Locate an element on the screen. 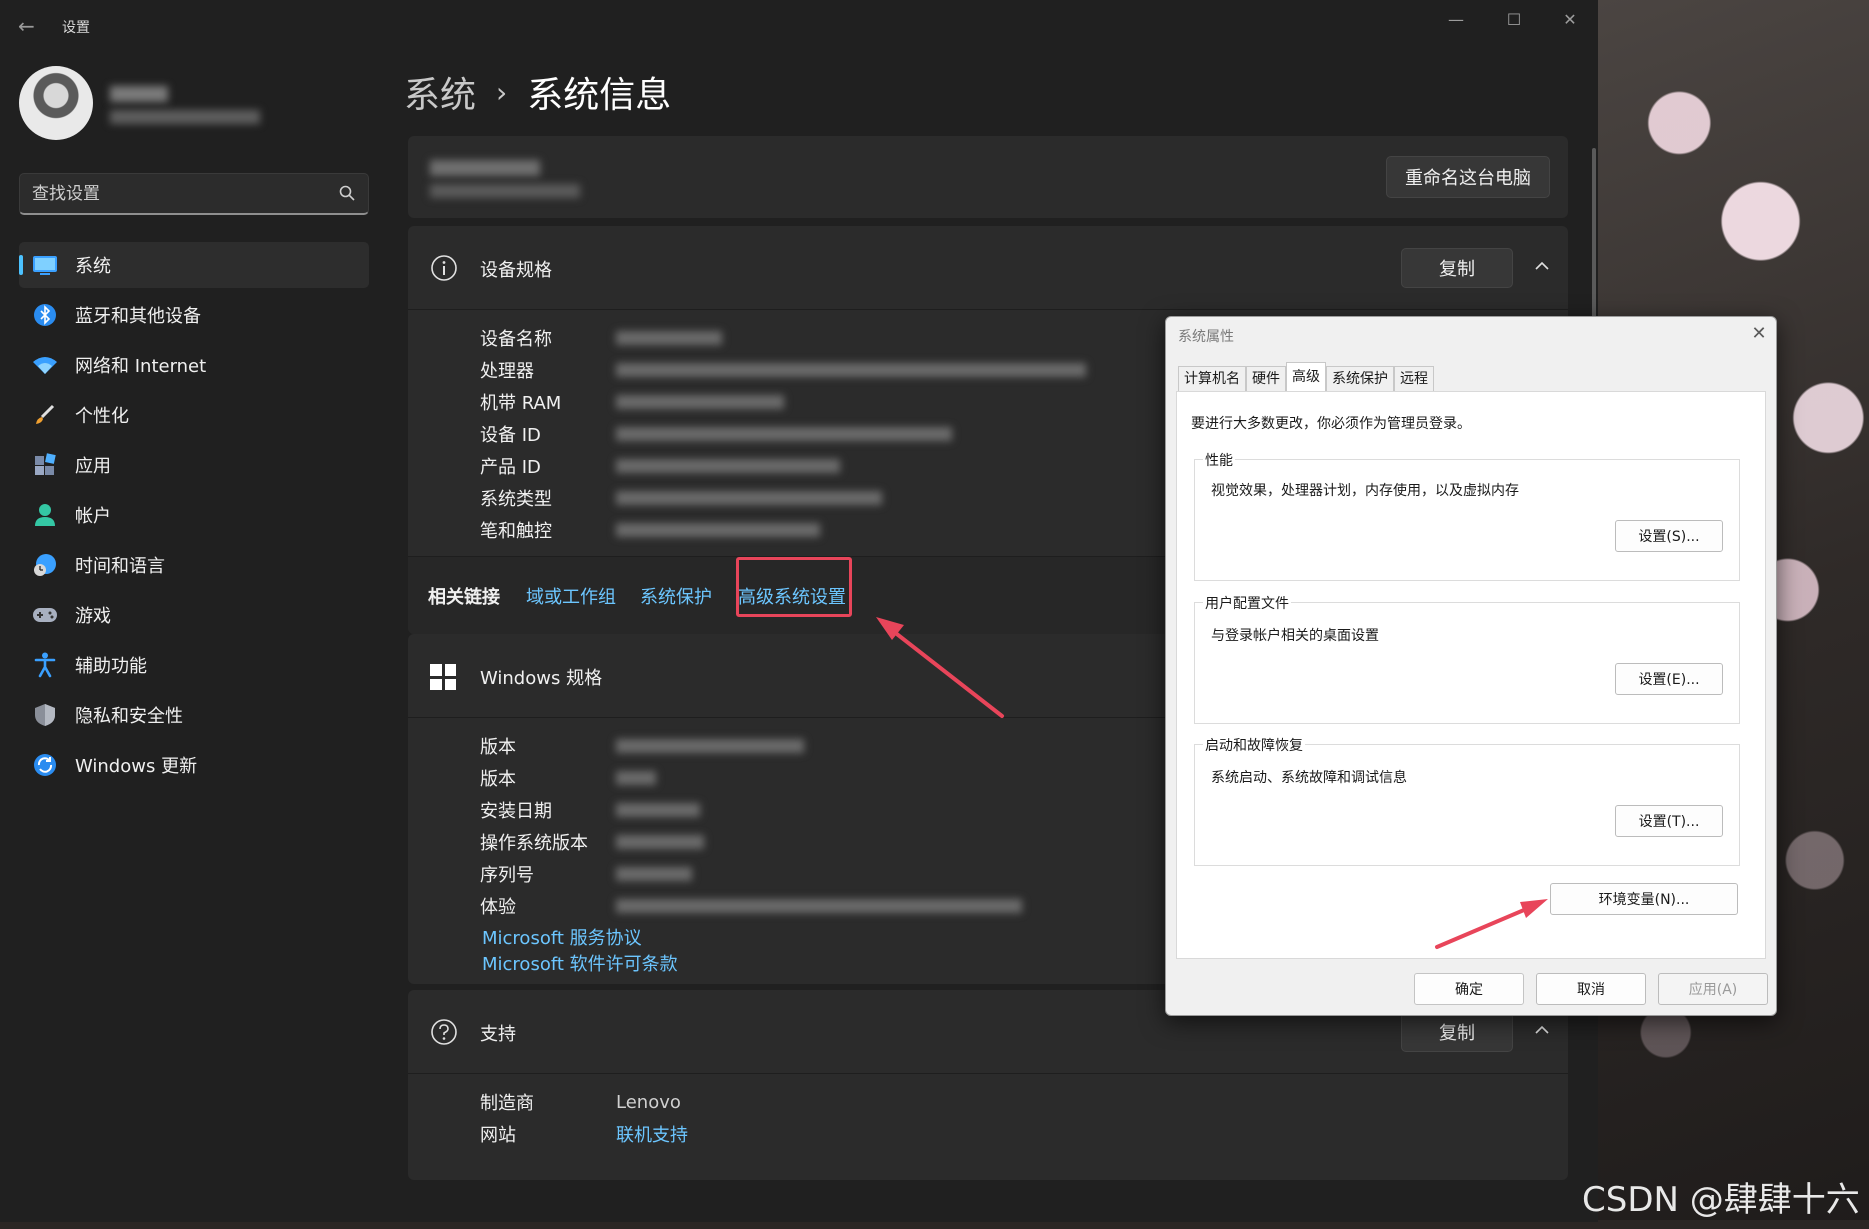 This screenshot has height=1229, width=1869. sidebar-item-accessibility: 辅助功能 is located at coordinates (194, 665).